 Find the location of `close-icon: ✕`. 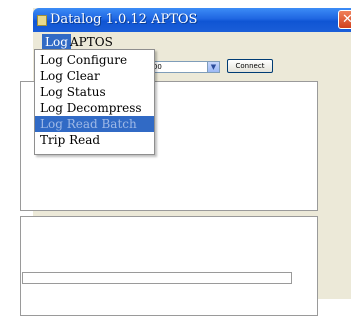

close-icon: ✕ is located at coordinates (346, 19).